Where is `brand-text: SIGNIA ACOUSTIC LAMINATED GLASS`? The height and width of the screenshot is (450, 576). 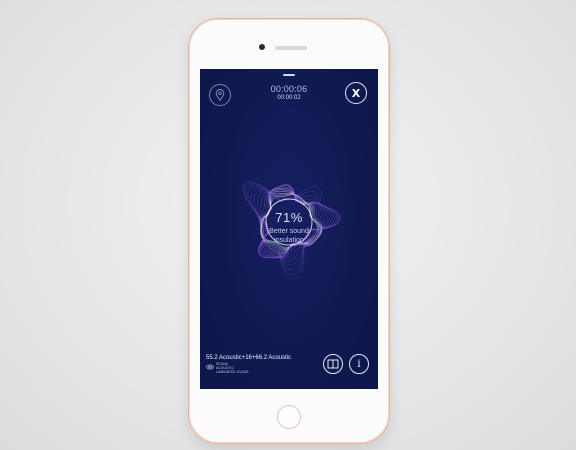 brand-text: SIGNIA ACOUSTIC LAMINATED GLASS is located at coordinates (232, 368).